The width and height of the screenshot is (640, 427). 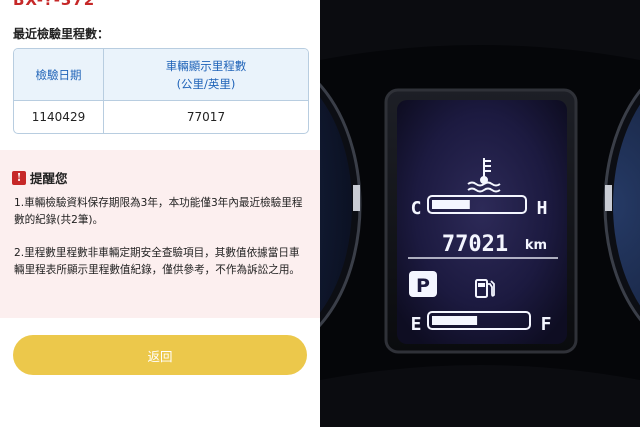 I want to click on fuel-full-label: F, so click(x=546, y=324).